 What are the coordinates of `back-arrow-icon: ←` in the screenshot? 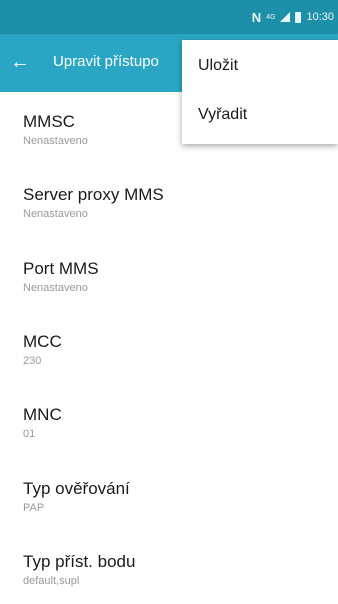 It's located at (20, 62).